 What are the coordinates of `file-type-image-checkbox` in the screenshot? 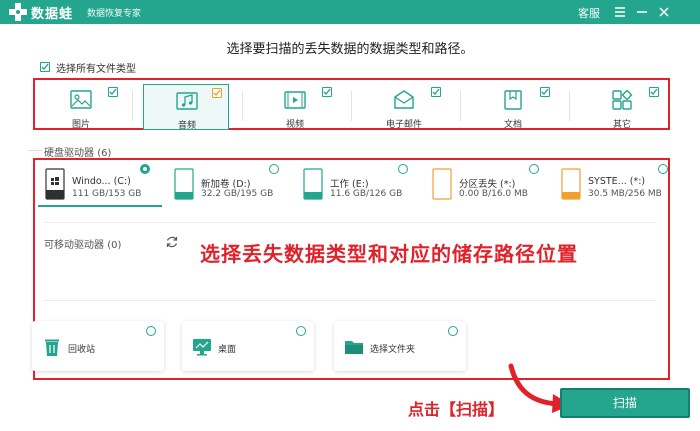 It's located at (113, 92).